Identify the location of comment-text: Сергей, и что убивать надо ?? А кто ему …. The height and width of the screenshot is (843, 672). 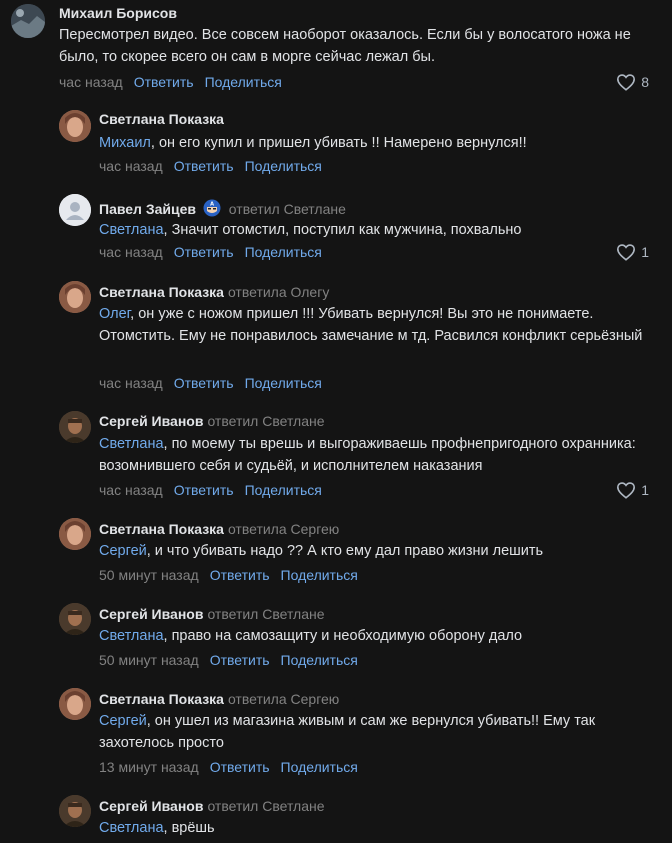
(379, 551).